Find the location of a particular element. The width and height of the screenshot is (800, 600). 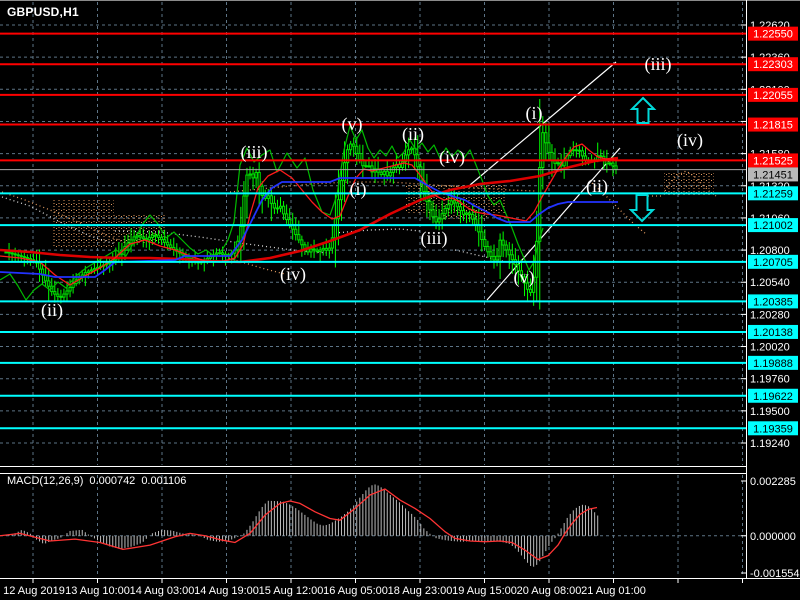

symbol-period-label: GBPUSD,H1 is located at coordinates (43, 12).